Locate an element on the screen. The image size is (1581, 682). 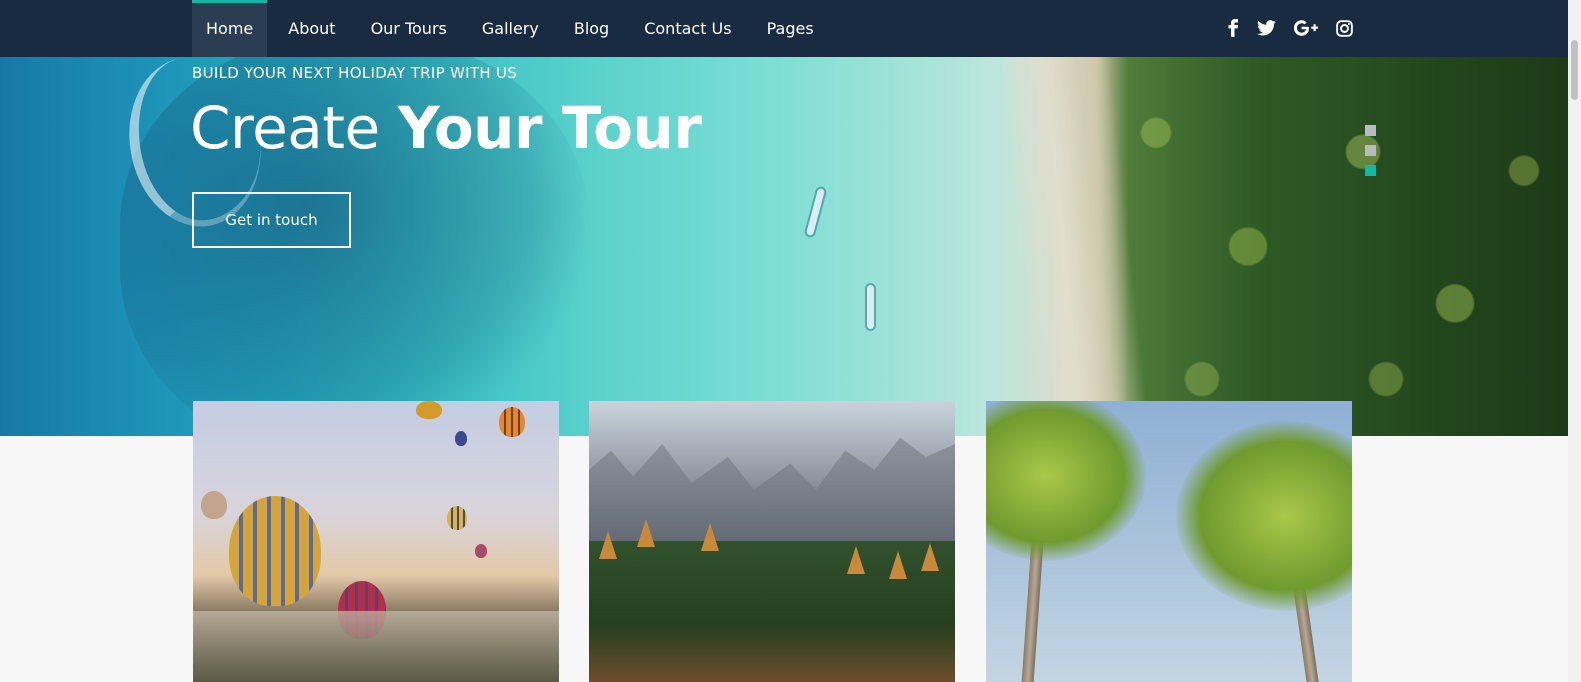
vertical-scrollbar is located at coordinates (1574, 341).